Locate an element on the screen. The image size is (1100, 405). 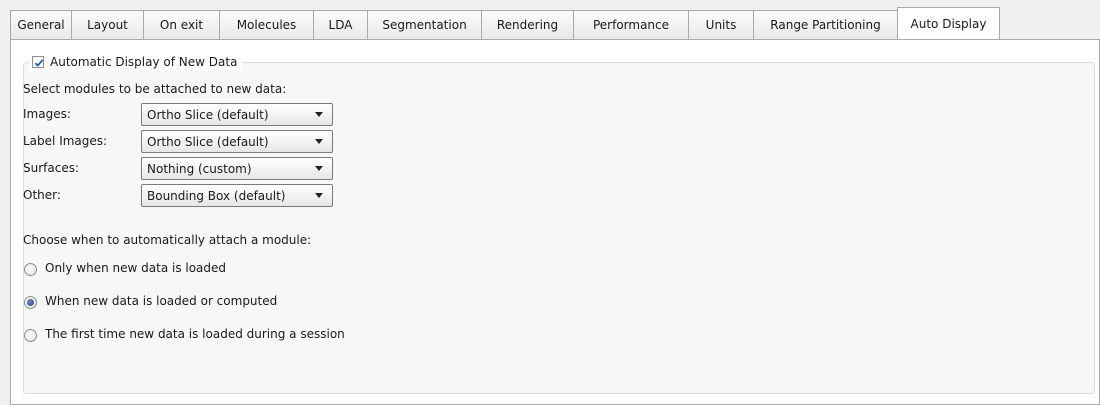
tab-units: Units is located at coordinates (720, 24).